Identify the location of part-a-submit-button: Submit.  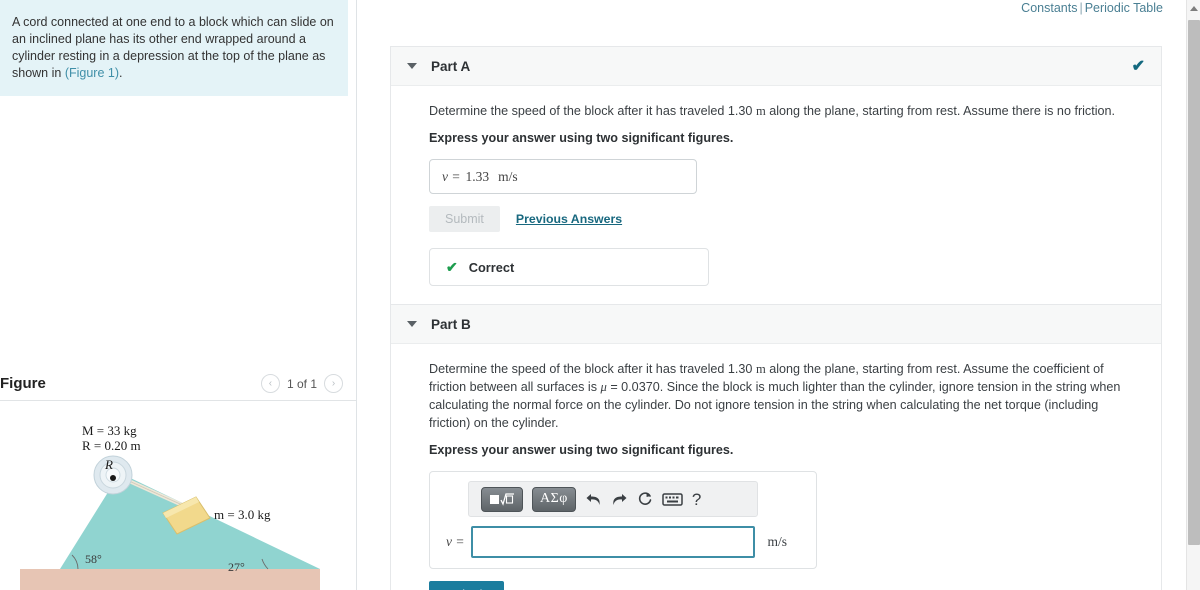
(464, 219).